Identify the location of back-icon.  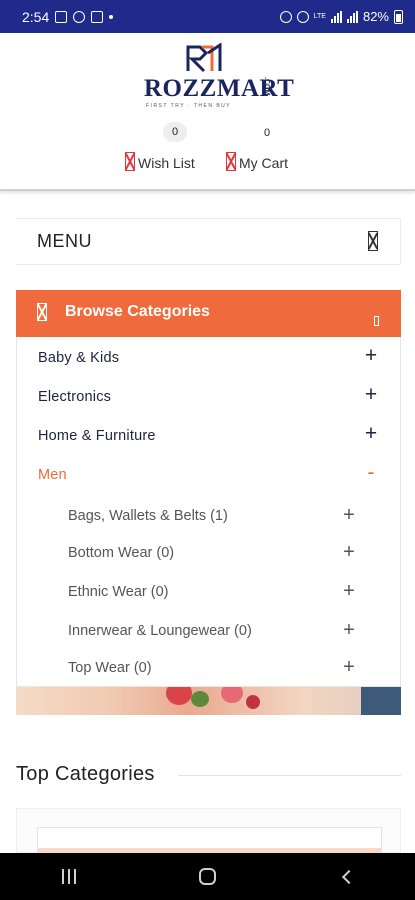
(348, 876).